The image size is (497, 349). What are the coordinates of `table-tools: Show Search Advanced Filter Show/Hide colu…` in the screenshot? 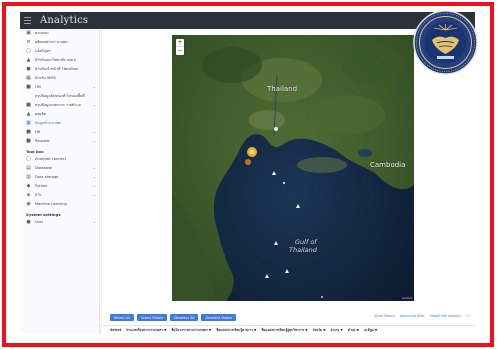 It's located at (422, 316).